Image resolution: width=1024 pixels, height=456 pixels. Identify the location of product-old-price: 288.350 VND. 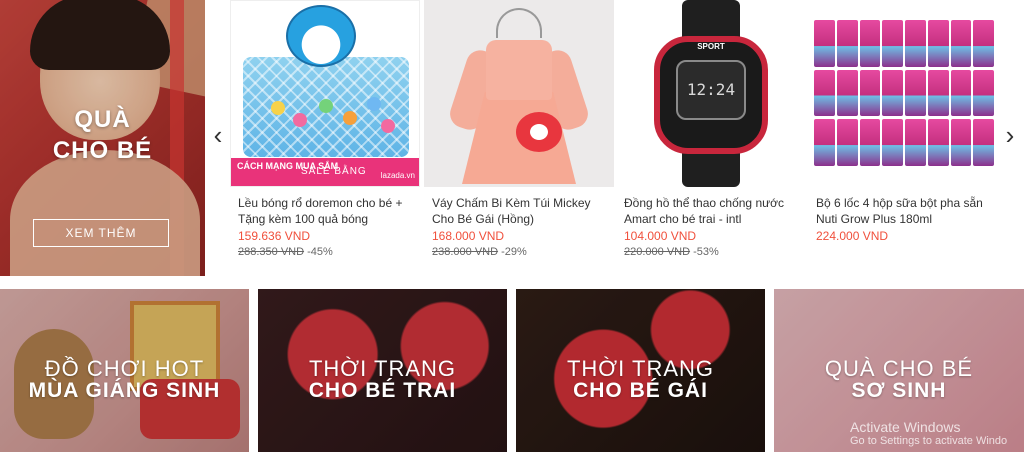
(271, 252).